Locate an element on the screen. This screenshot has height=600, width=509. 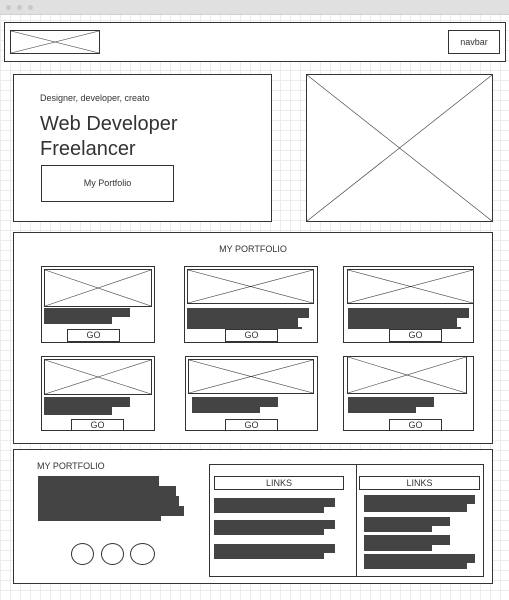
navbar-button: navbar is located at coordinates (474, 42).